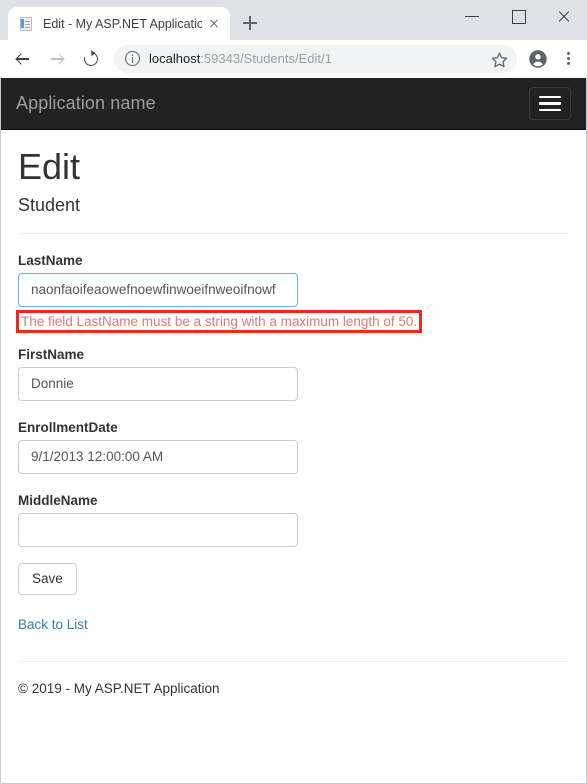 The width and height of the screenshot is (587, 784). What do you see at coordinates (122, 23) in the screenshot?
I see `tab-title: Edit - My ASP.NET Application` at bounding box center [122, 23].